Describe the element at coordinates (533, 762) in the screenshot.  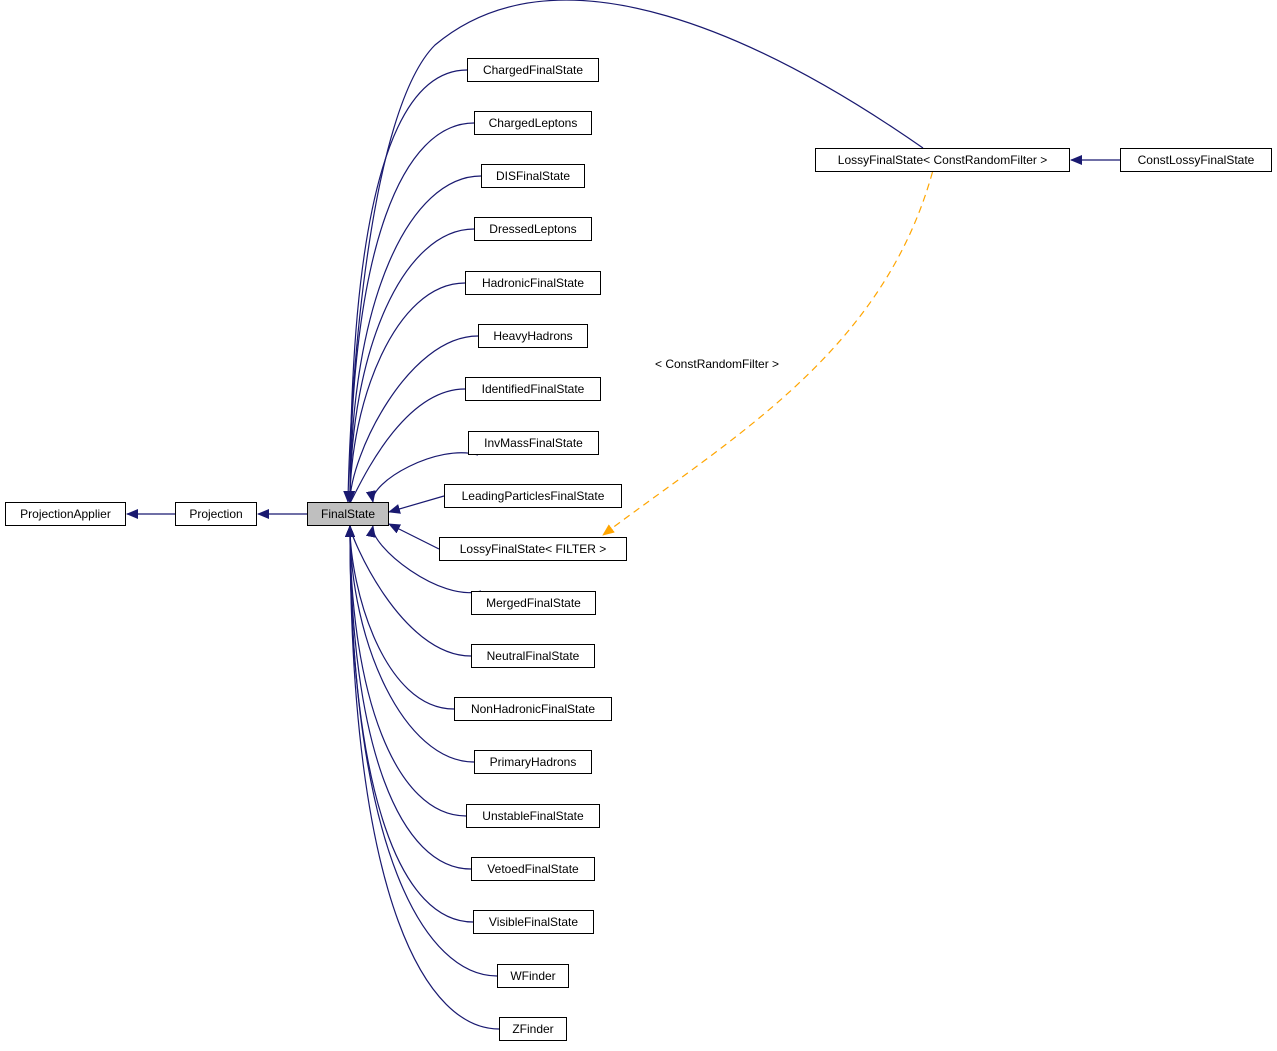
I see `node-primary-hadrons: PrimaryHadrons` at that location.